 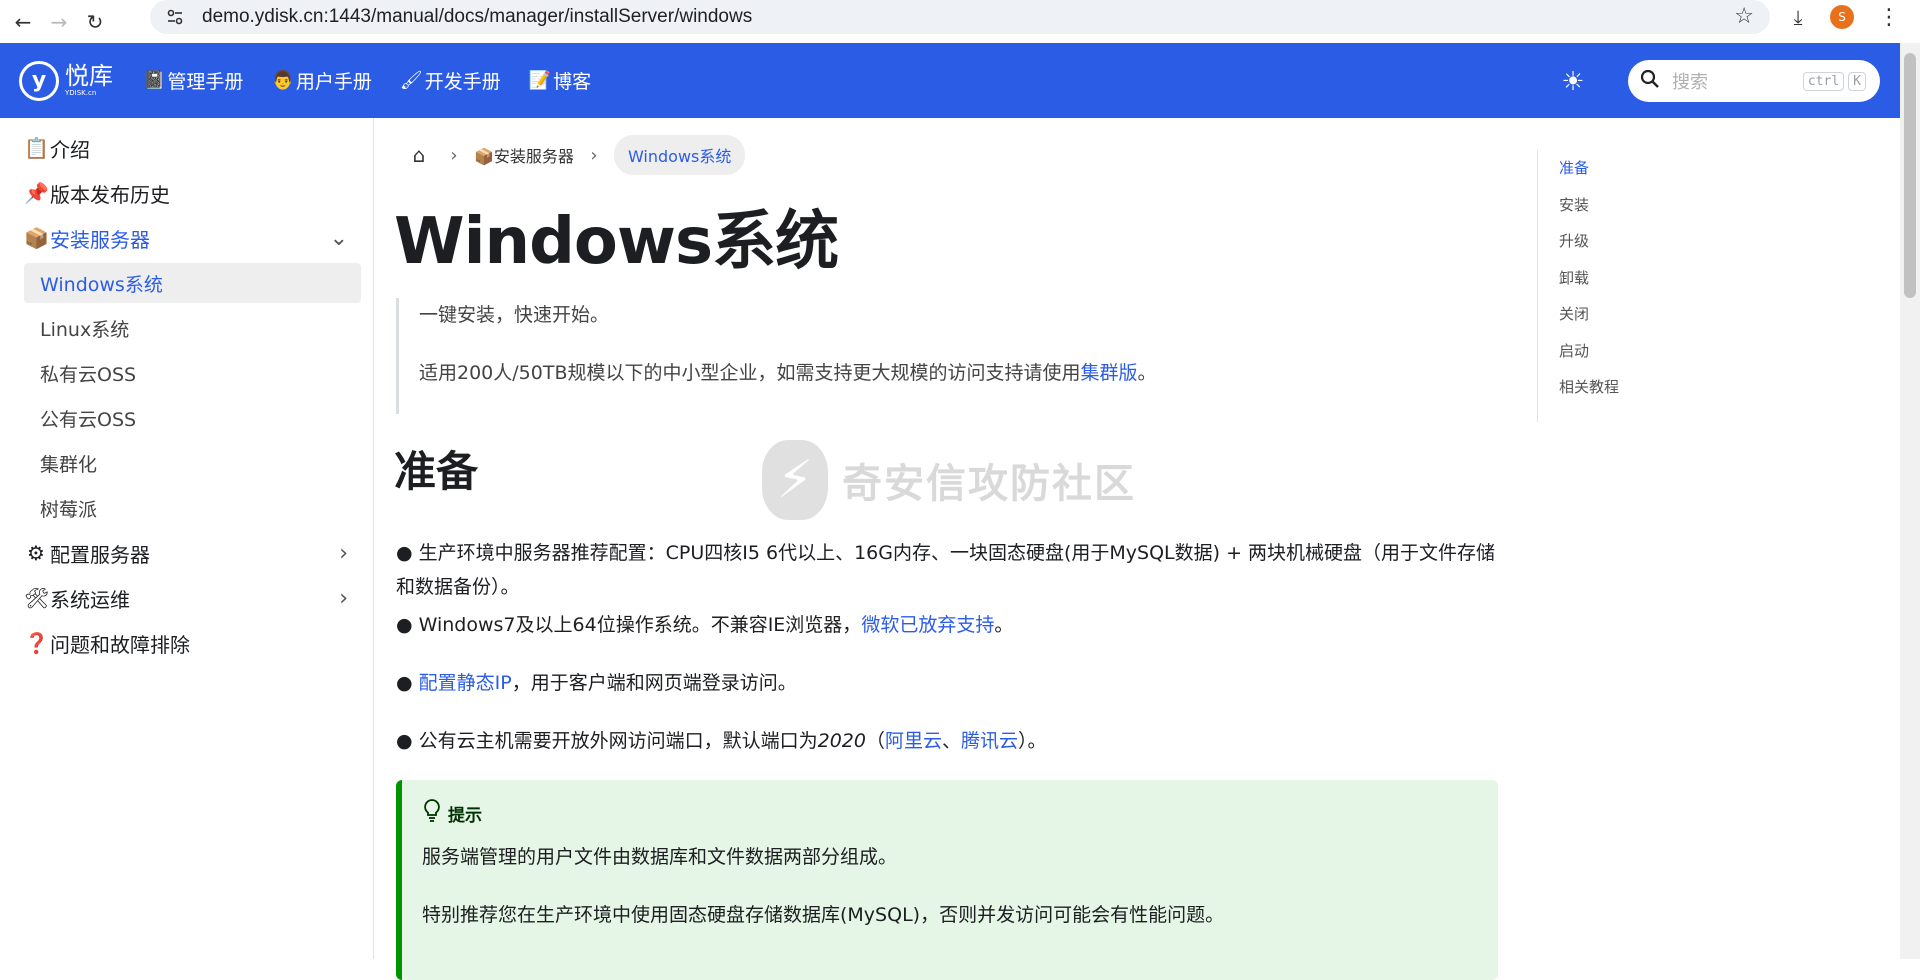 What do you see at coordinates (333, 82) in the screenshot?
I see `nav-label: 用户手册` at bounding box center [333, 82].